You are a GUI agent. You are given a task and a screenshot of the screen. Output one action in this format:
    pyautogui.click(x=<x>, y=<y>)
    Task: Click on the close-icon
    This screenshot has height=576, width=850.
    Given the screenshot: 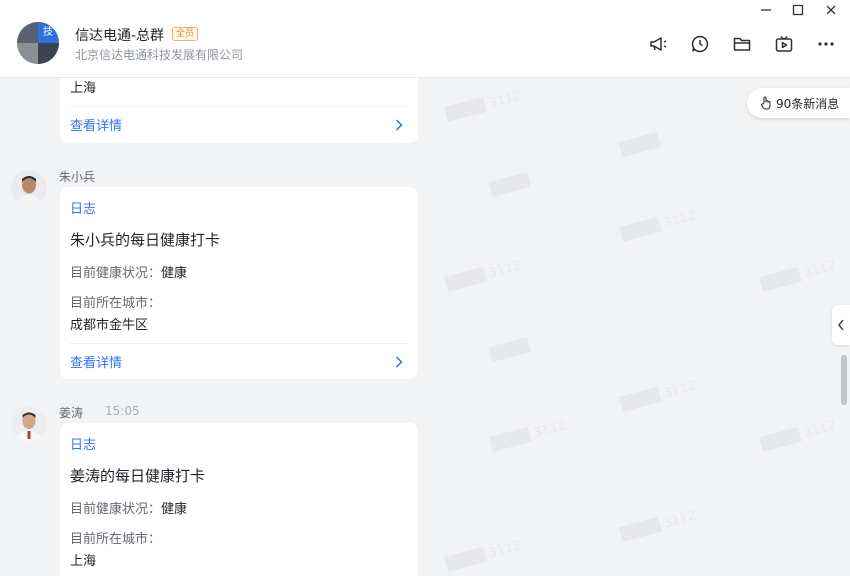 What is the action you would take?
    pyautogui.click(x=831, y=10)
    